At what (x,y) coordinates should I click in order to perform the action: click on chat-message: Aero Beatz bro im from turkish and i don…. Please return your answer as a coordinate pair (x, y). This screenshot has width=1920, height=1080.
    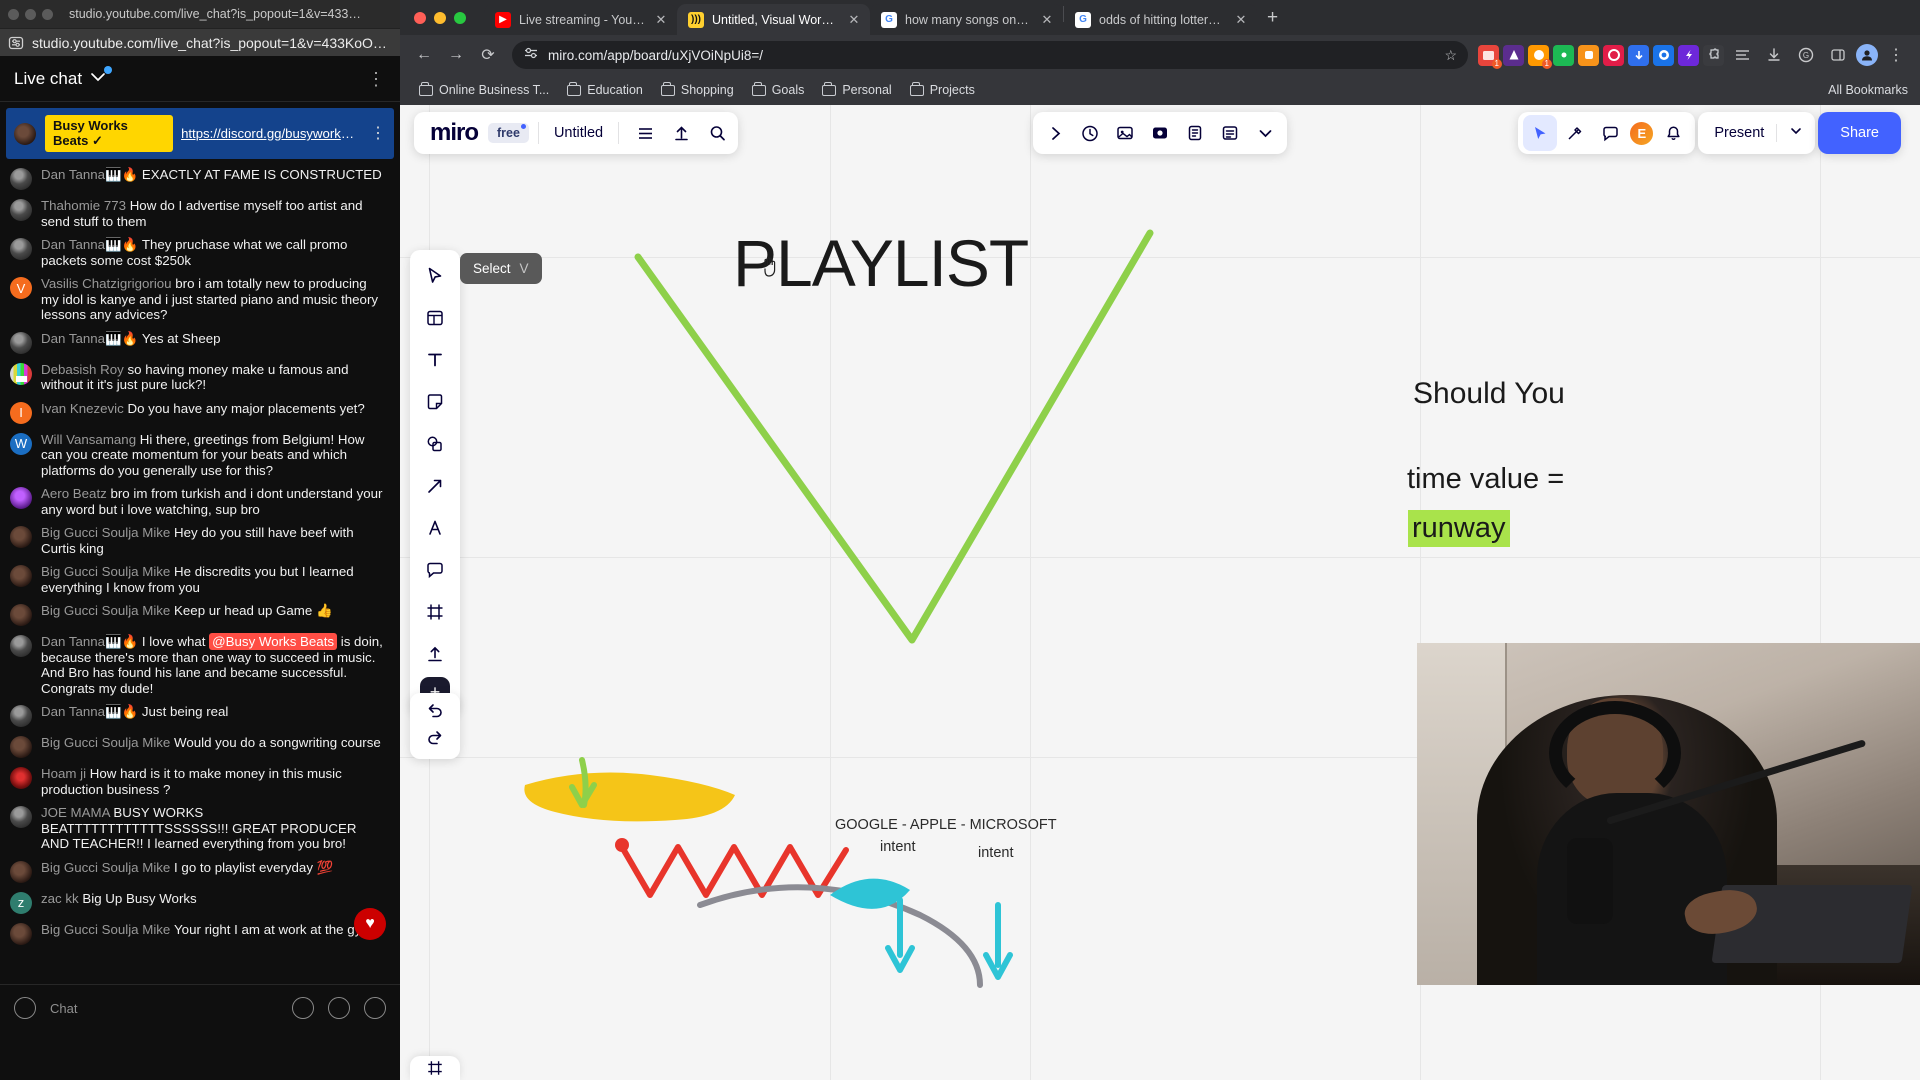
    Looking at the image, I should click on (200, 501).